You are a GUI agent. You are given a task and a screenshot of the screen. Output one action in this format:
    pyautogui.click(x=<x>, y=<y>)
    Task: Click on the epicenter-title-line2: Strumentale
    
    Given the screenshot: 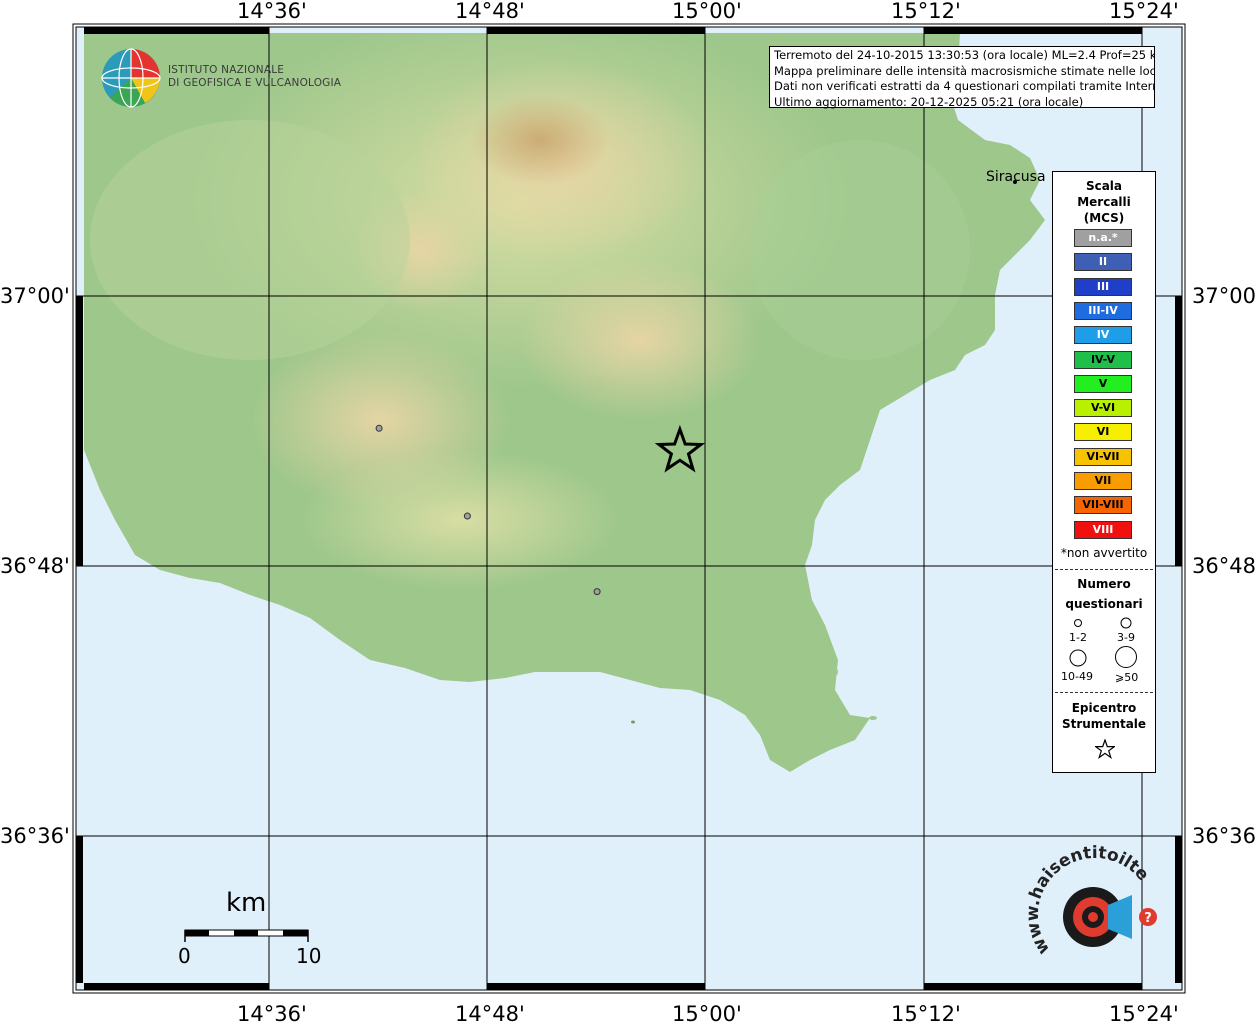 What is the action you would take?
    pyautogui.click(x=1104, y=724)
    